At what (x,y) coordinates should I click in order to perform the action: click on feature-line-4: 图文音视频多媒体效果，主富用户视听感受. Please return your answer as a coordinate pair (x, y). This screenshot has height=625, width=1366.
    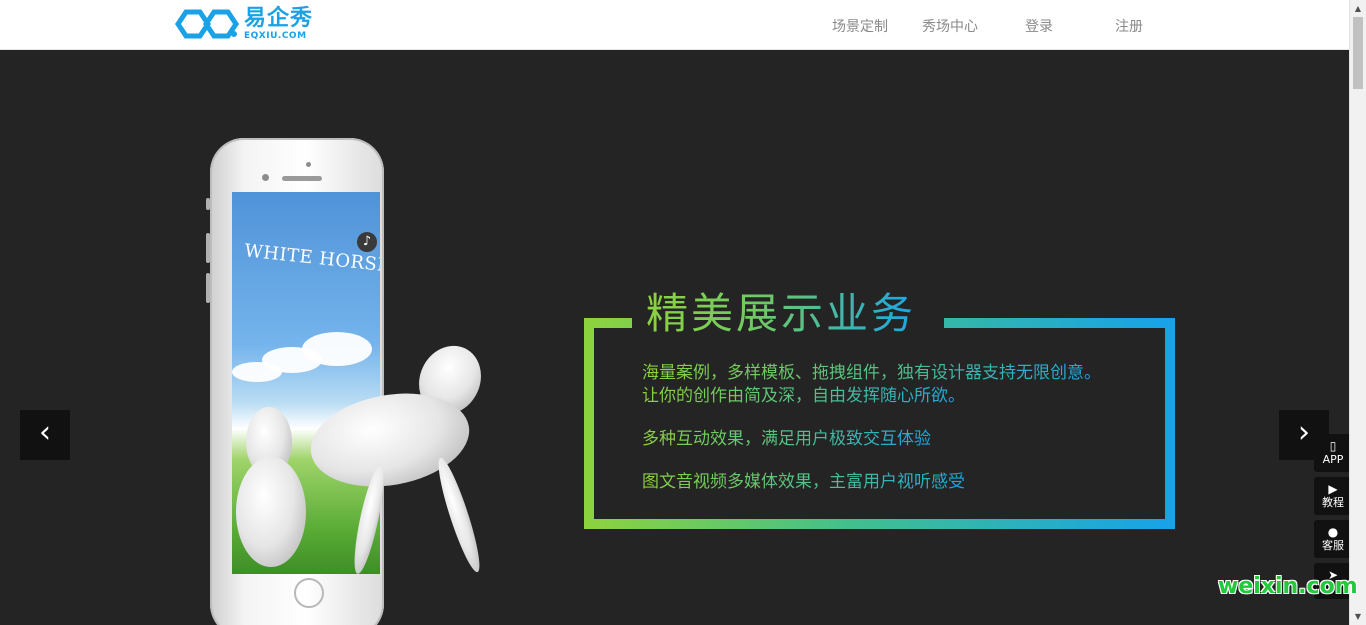
    Looking at the image, I should click on (803, 479).